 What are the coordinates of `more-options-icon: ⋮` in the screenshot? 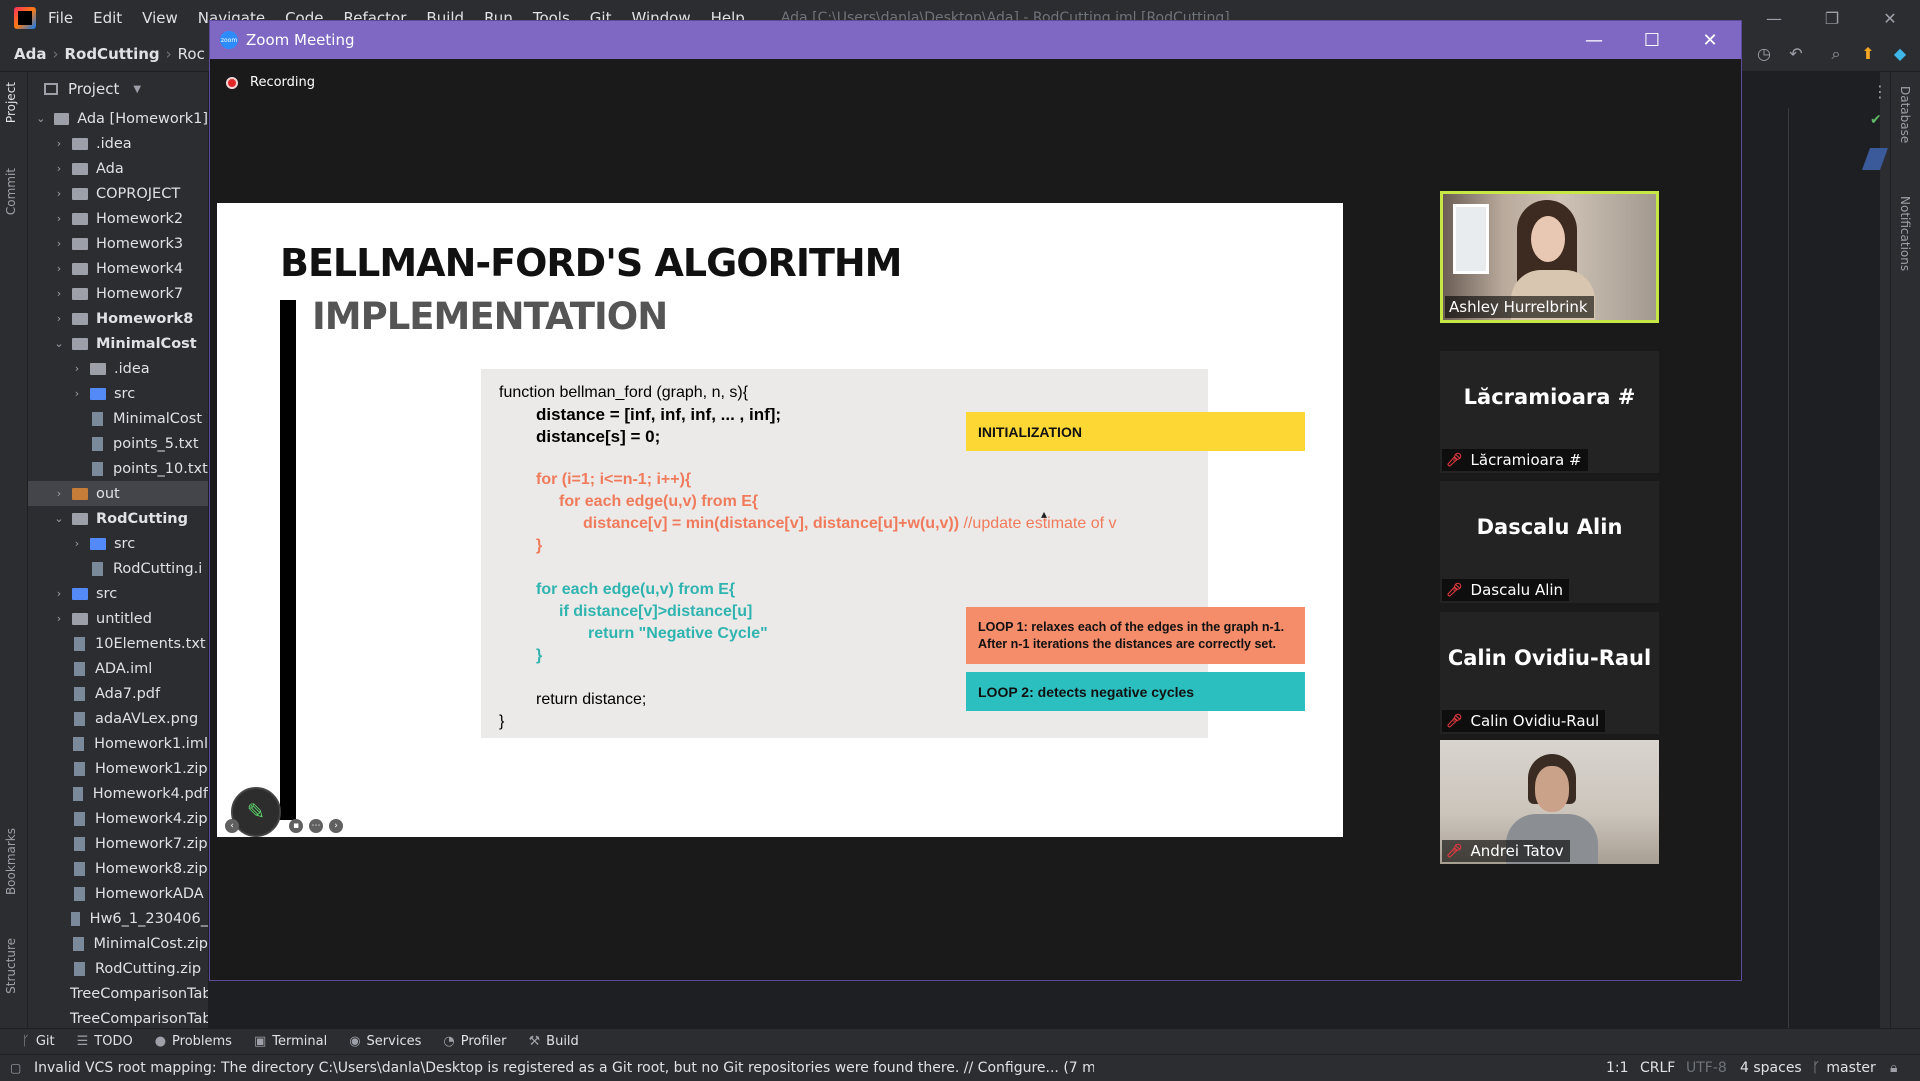 It's located at (1880, 91).